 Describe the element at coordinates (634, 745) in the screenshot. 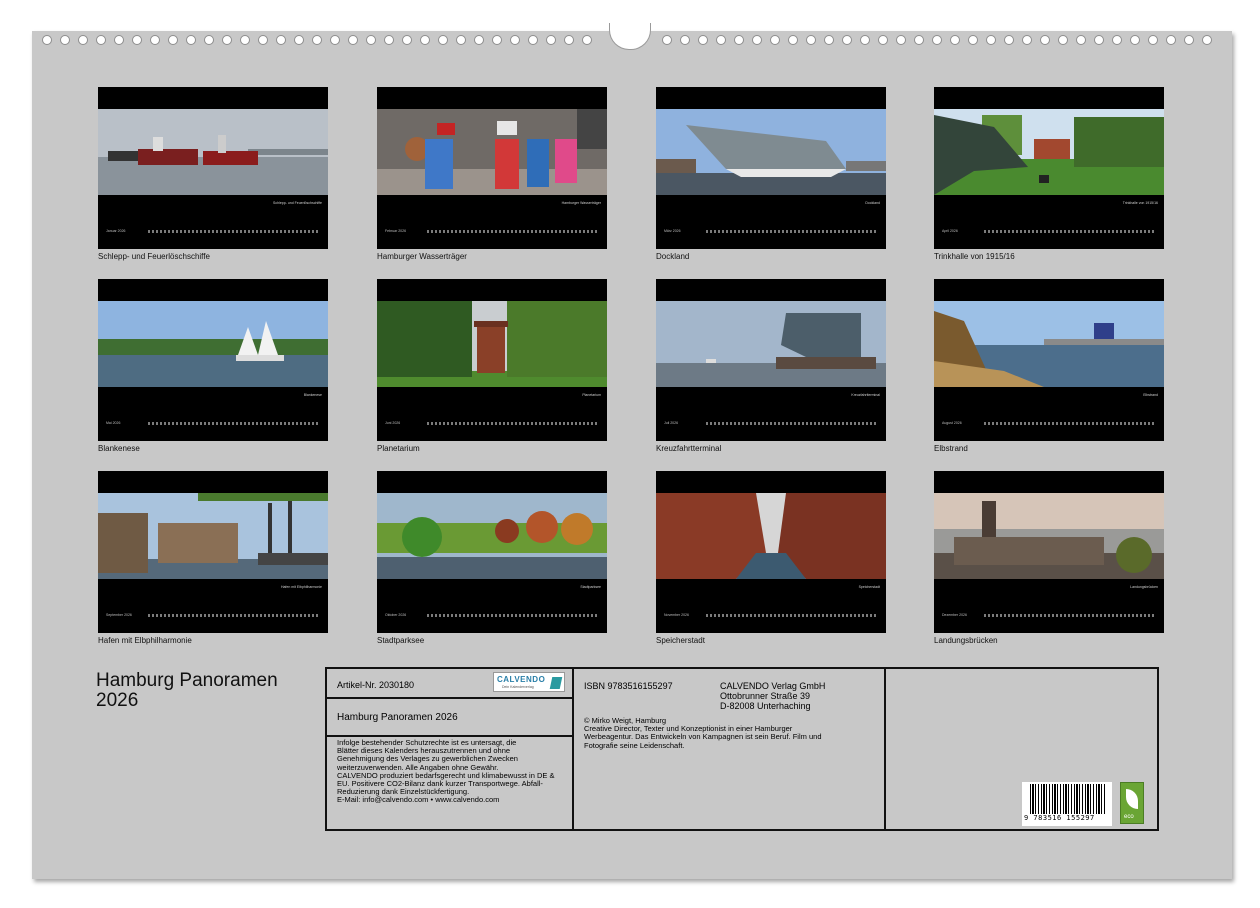

I see `author-line: Fotografie seine Leidenschaft.` at that location.